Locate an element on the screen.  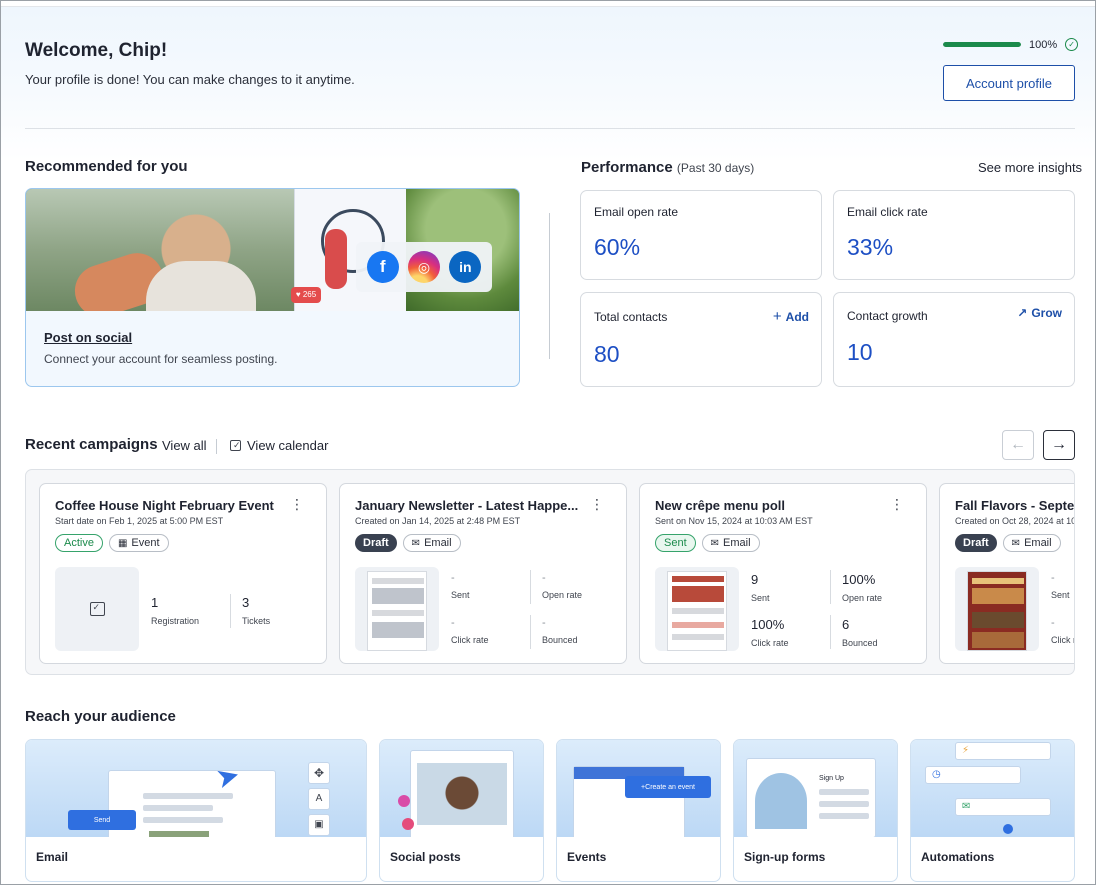
image-icon: ▣ is located at coordinates (319, 825).